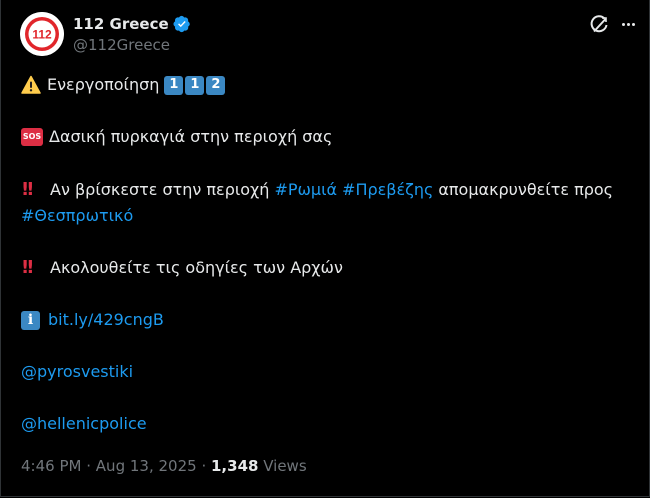 The image size is (650, 498). What do you see at coordinates (32, 137) in the screenshot?
I see `sos-icon: SOS` at bounding box center [32, 137].